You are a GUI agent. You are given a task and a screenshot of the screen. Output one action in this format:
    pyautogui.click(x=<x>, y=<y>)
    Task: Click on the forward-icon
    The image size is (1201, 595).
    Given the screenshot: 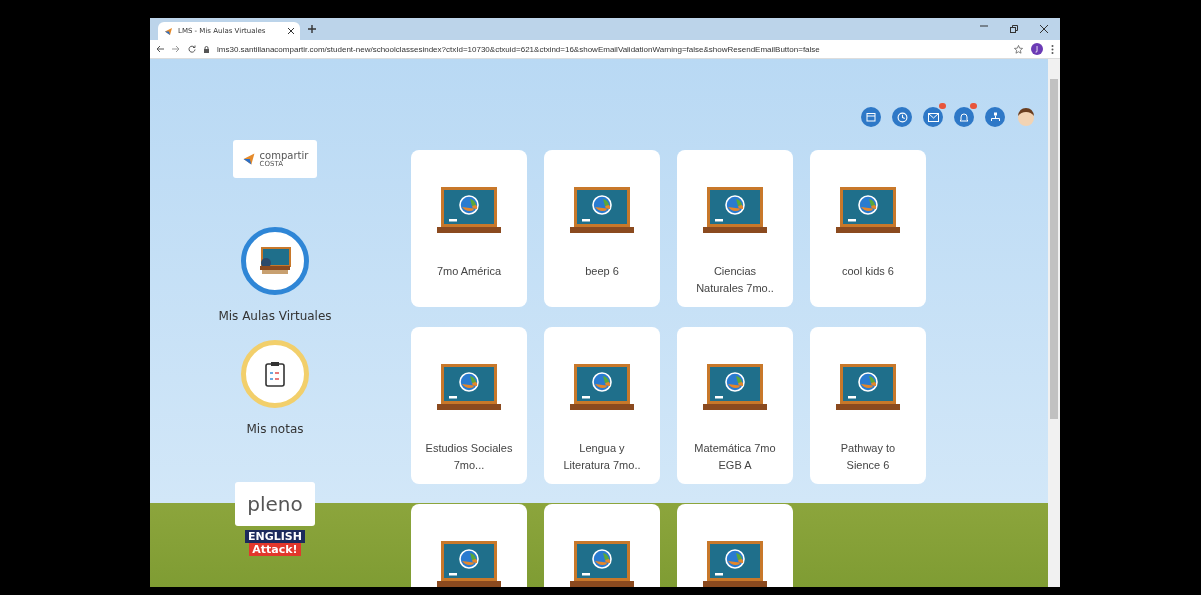 What is the action you would take?
    pyautogui.click(x=176, y=49)
    